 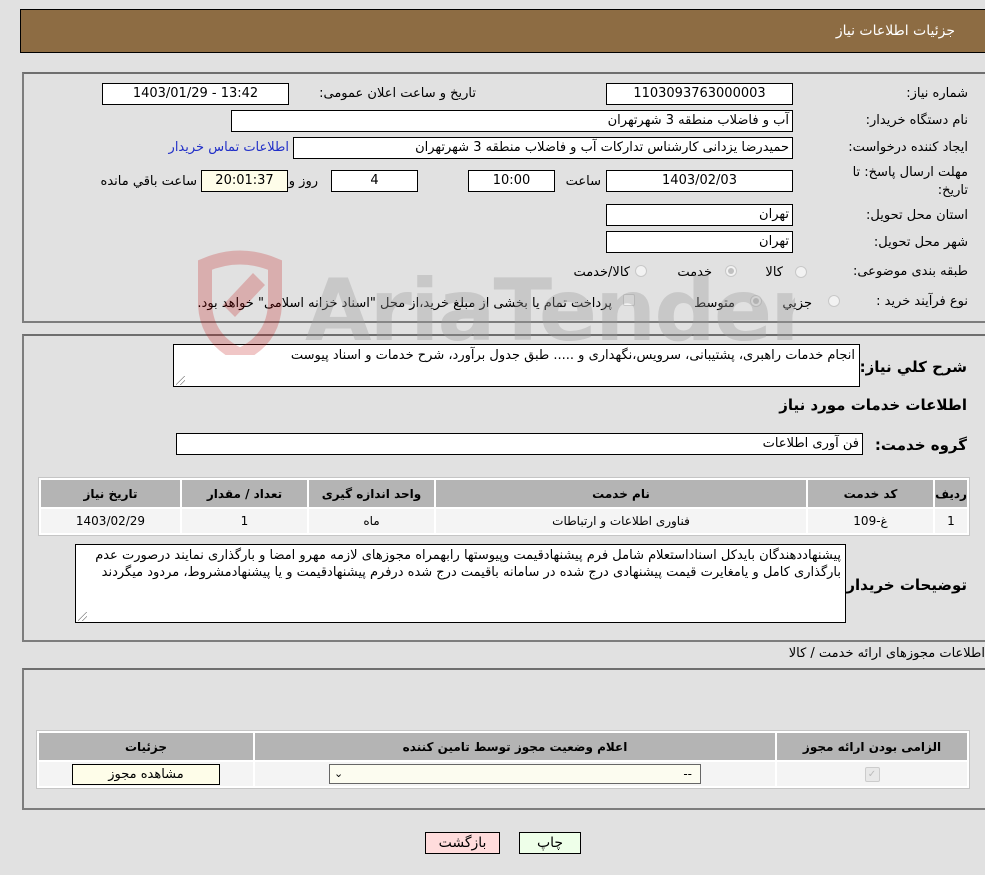 What do you see at coordinates (774, 272) in the screenshot?
I see `category-option-goods: کالا` at bounding box center [774, 272].